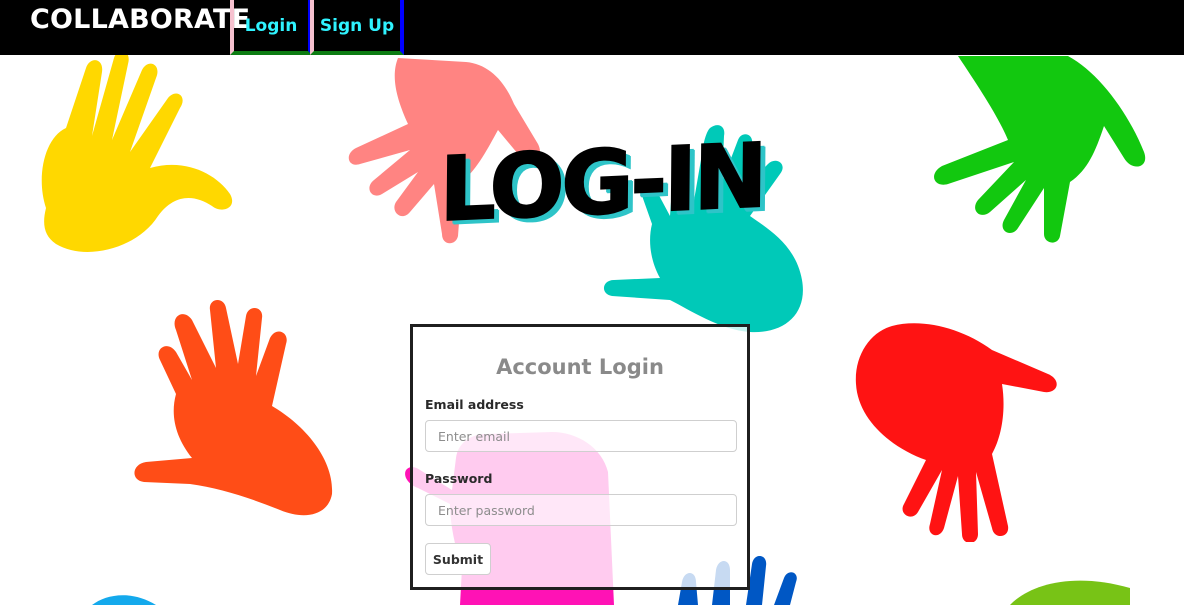 The height and width of the screenshot is (605, 1184). I want to click on page-heading: LOG-IN, so click(601, 182).